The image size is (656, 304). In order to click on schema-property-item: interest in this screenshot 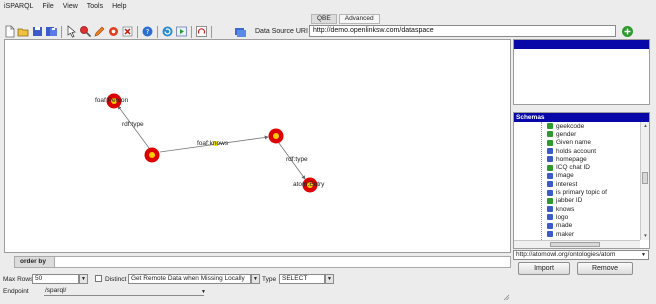, I will do `click(577, 184)`.